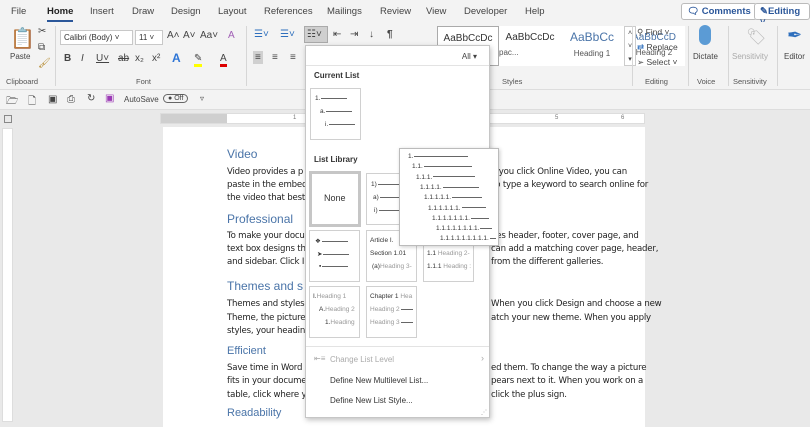  What do you see at coordinates (335, 114) in the screenshot?
I see `current-list-option: 1. a. i.` at bounding box center [335, 114].